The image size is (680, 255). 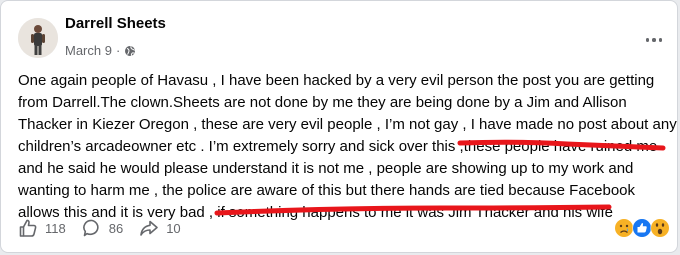 I want to click on share-icon, so click(x=149, y=228).